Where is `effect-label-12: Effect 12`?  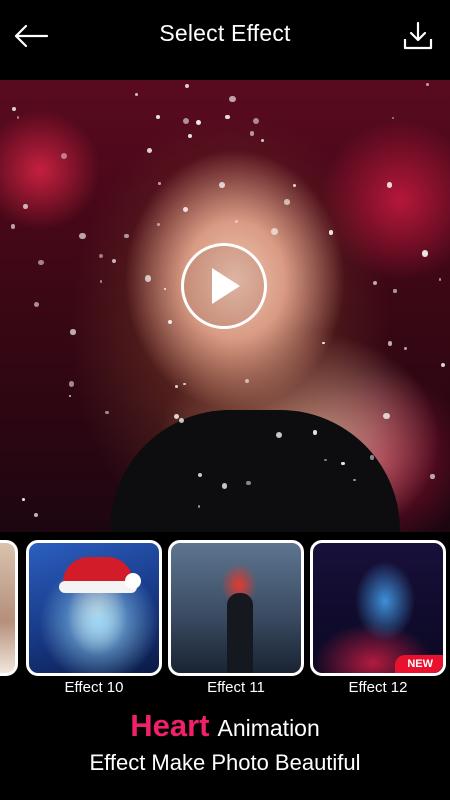
effect-label-12: Effect 12 is located at coordinates (378, 687).